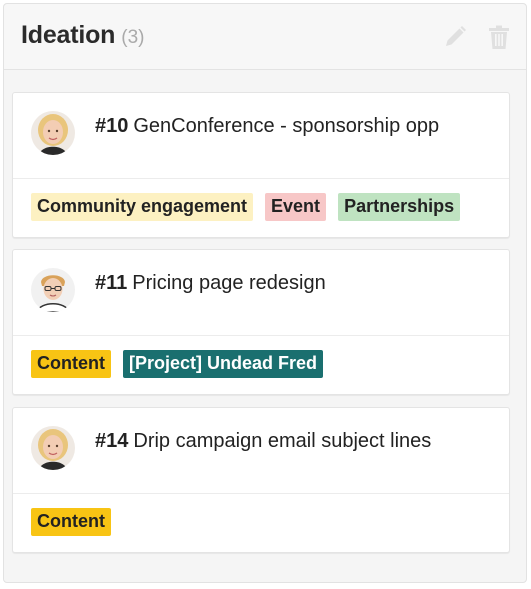  I want to click on card-number: #10, so click(112, 126).